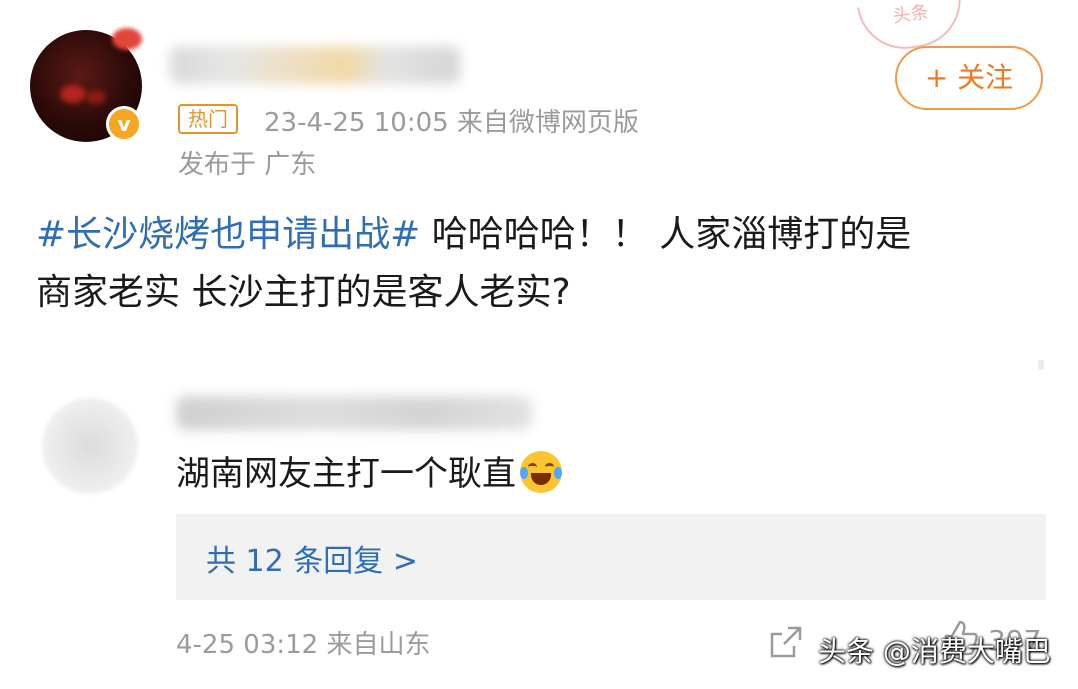 The width and height of the screenshot is (1078, 689). What do you see at coordinates (451, 123) in the screenshot?
I see `post-timestamp-source: 23-4-25 10:05 来自微博网页版` at bounding box center [451, 123].